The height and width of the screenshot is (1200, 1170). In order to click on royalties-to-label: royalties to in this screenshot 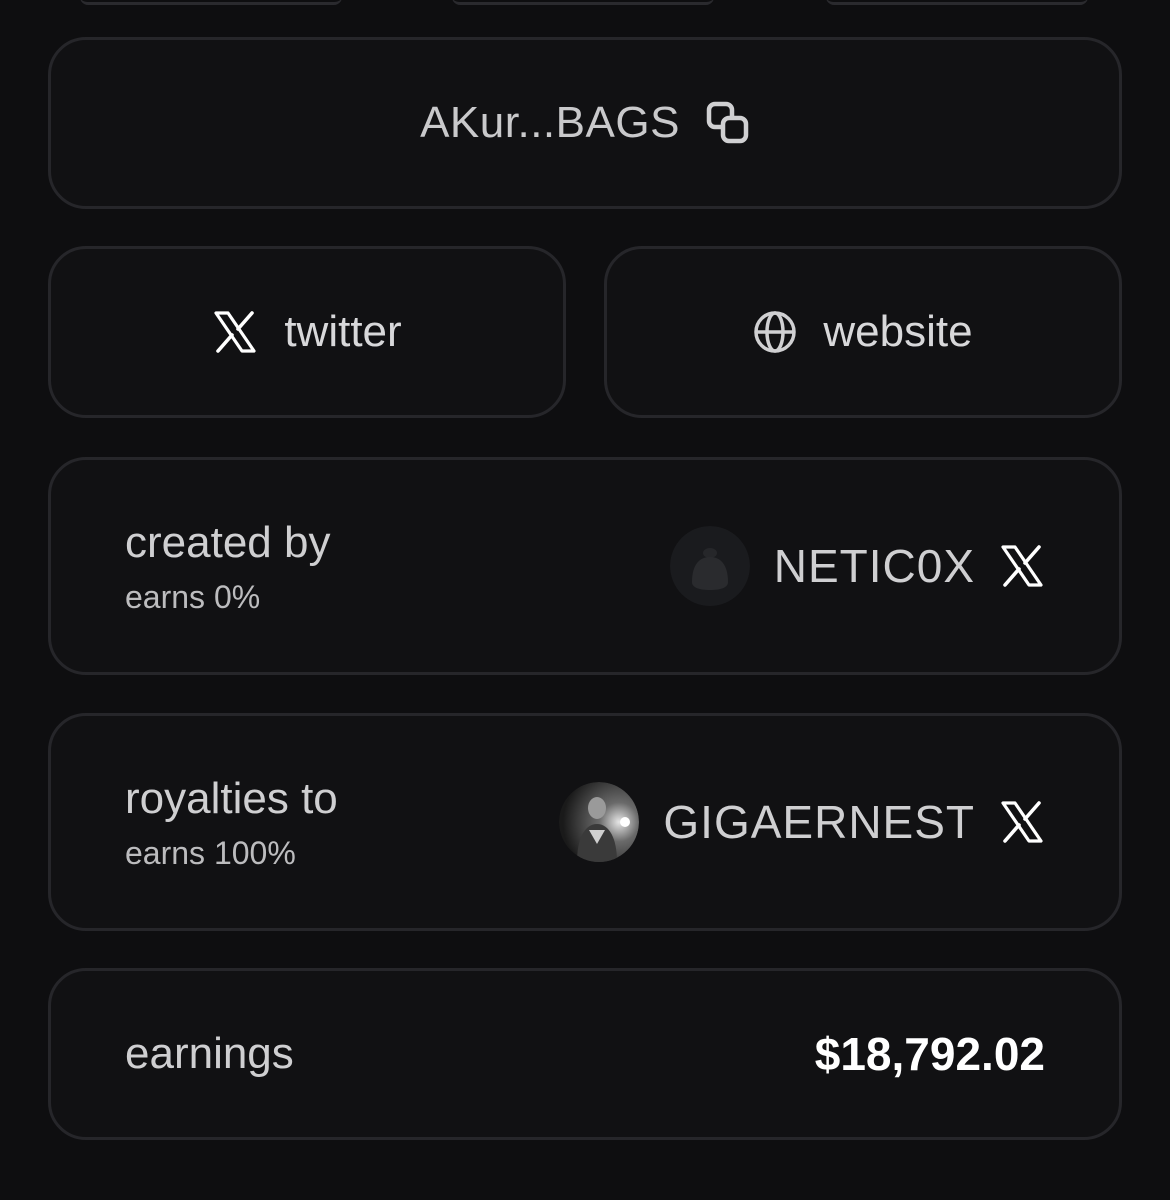, I will do `click(231, 798)`.